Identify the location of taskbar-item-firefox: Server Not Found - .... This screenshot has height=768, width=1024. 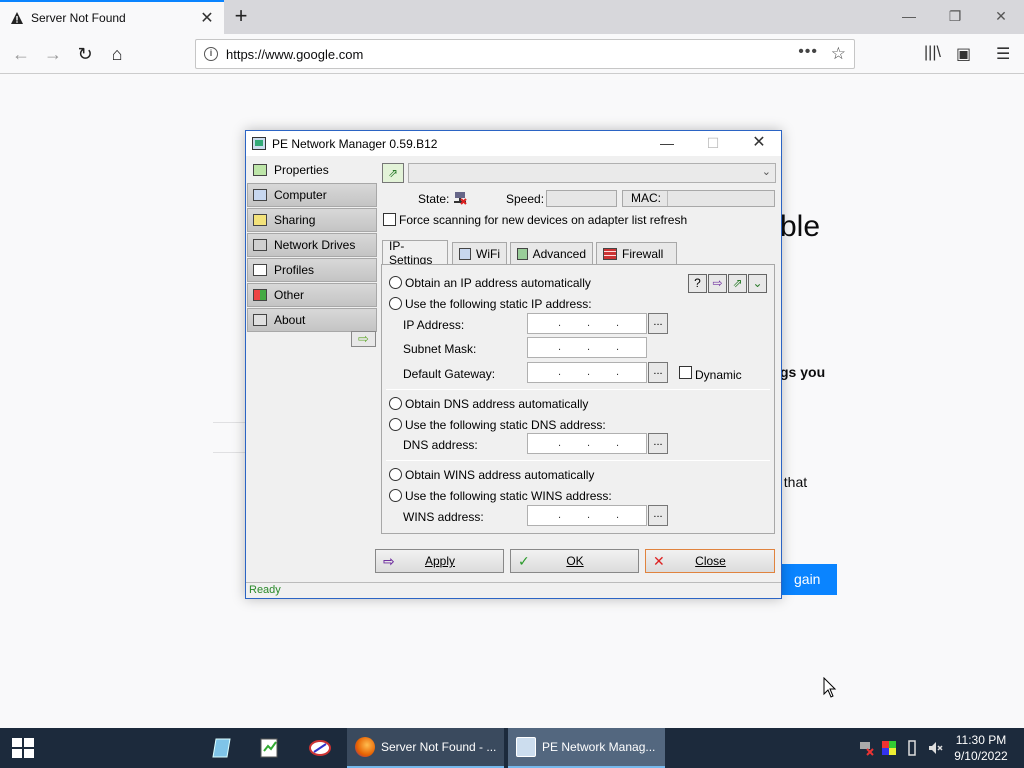
(425, 748).